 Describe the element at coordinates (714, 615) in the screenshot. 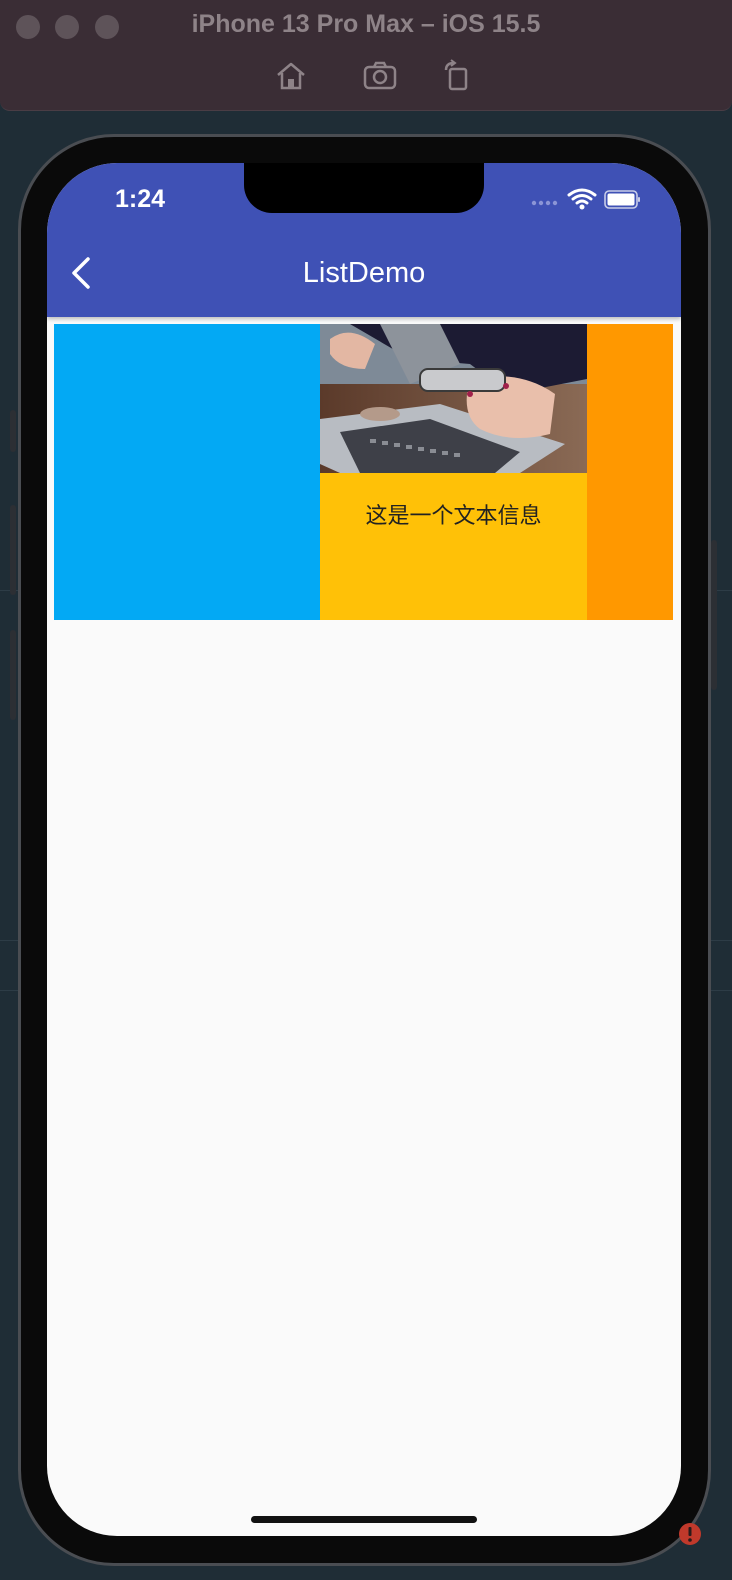

I see `power-button` at that location.